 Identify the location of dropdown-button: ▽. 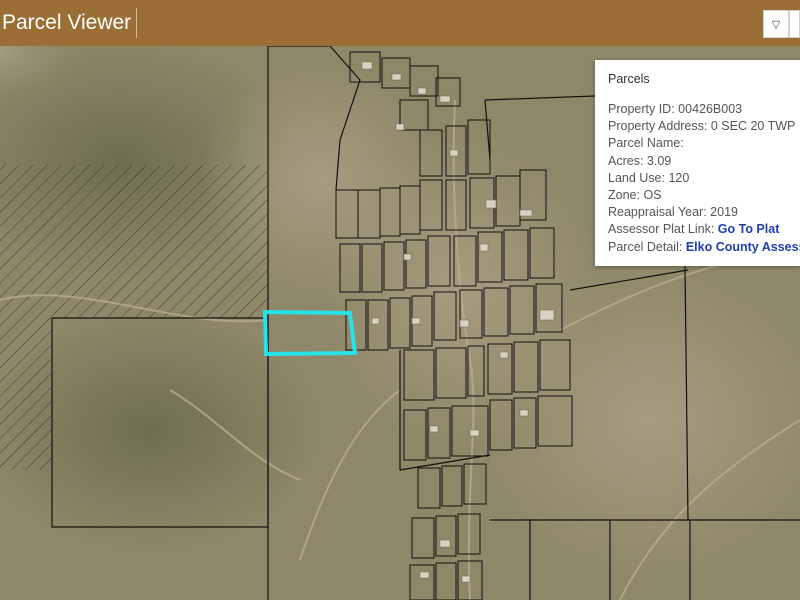
(776, 24).